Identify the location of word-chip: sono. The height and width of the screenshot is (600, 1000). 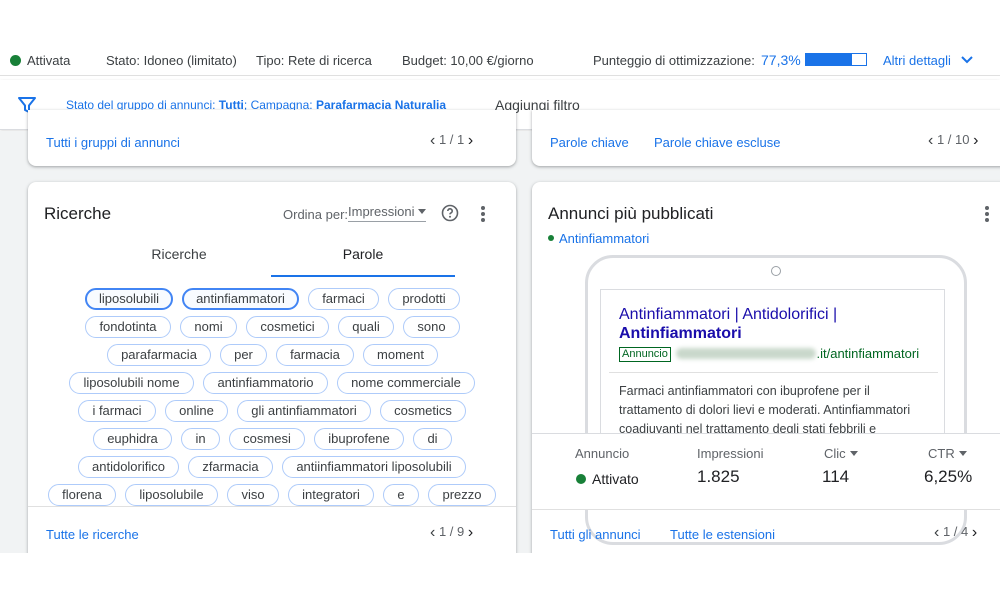
(431, 327).